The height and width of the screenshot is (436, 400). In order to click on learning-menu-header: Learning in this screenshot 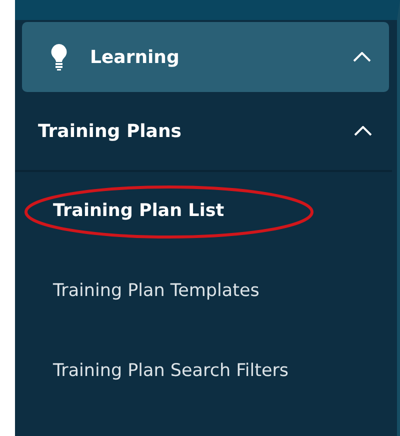, I will do `click(205, 57)`.